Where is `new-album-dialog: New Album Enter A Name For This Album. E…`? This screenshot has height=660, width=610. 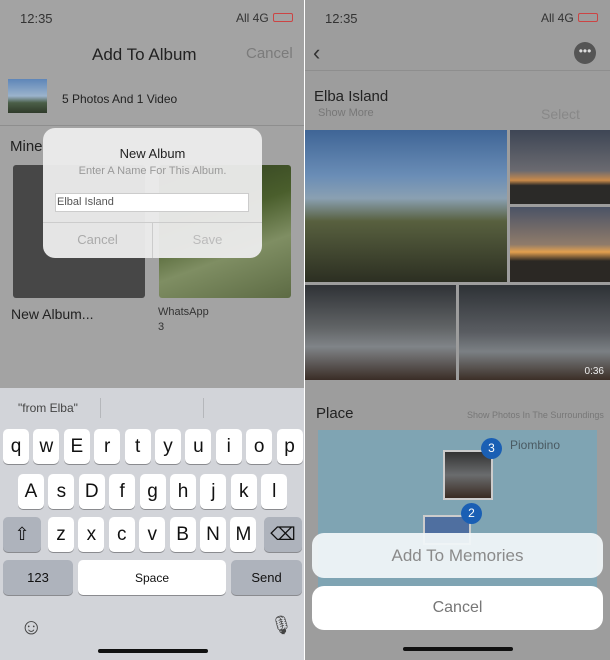 new-album-dialog: New Album Enter A Name For This Album. E… is located at coordinates (152, 193).